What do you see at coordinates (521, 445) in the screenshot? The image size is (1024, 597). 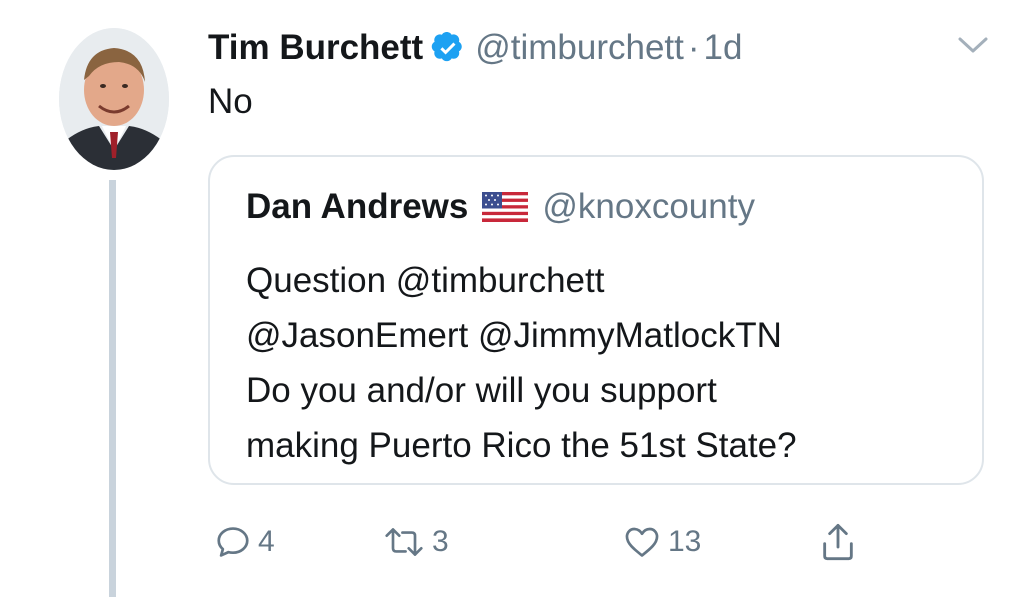 I see `quoted-text-line: making Puerto Rico the 51st State?` at bounding box center [521, 445].